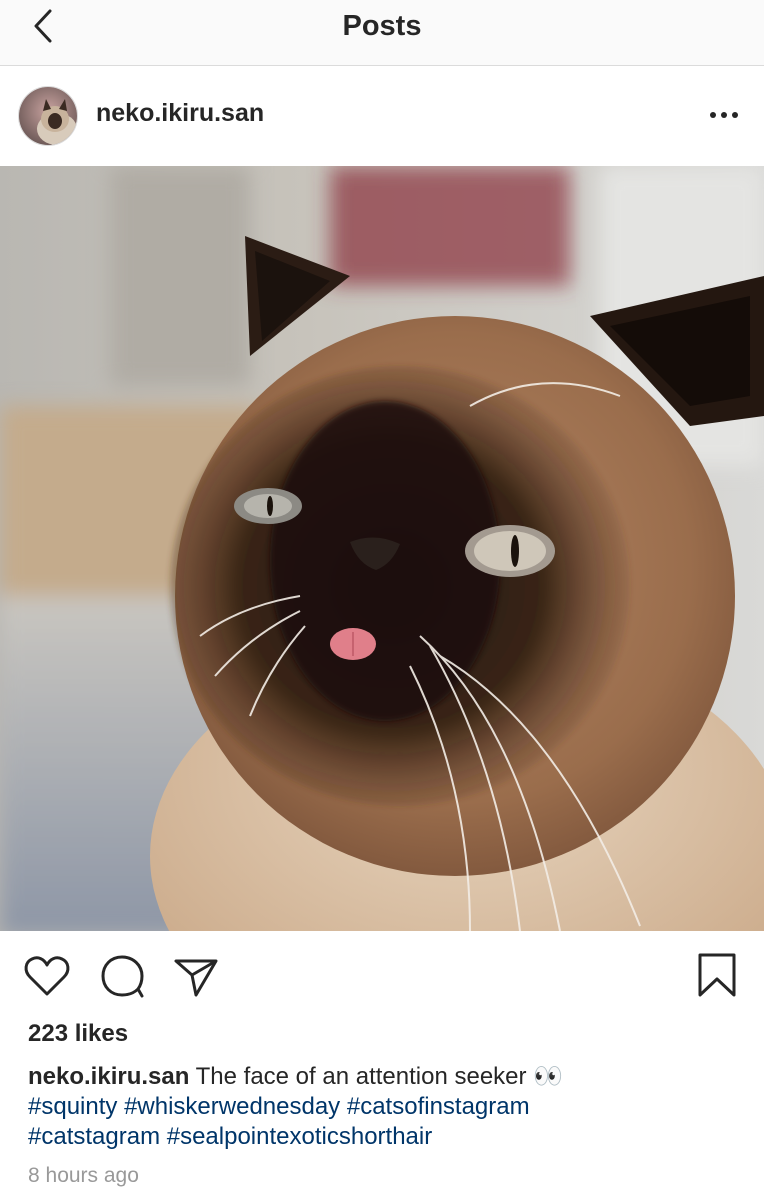  I want to click on eyes-emoji: 👀, so click(548, 1076).